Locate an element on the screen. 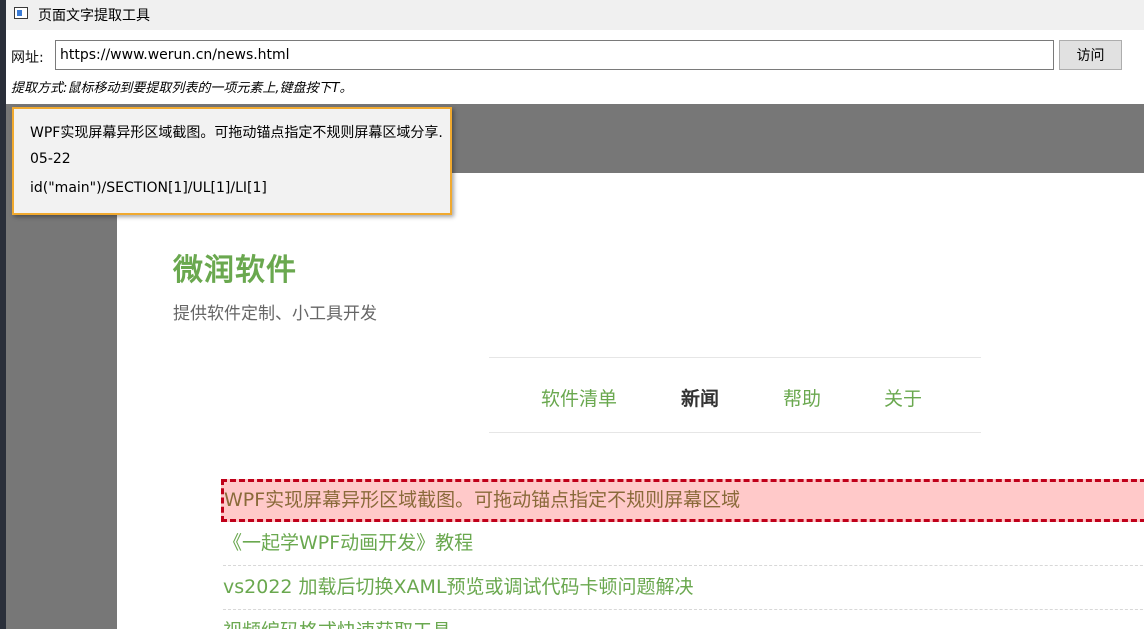 This screenshot has height=629, width=1144. window-title: 页面文字提取工具 is located at coordinates (94, 16).